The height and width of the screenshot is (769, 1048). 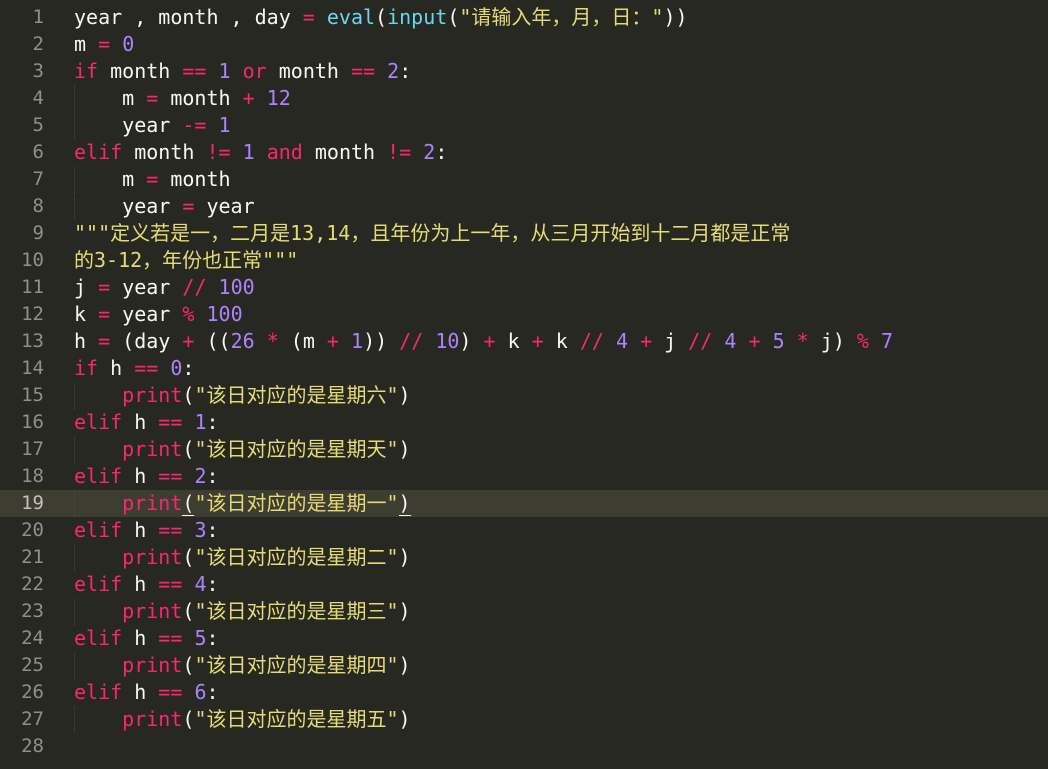 I want to click on code-token: !=, so click(x=399, y=152).